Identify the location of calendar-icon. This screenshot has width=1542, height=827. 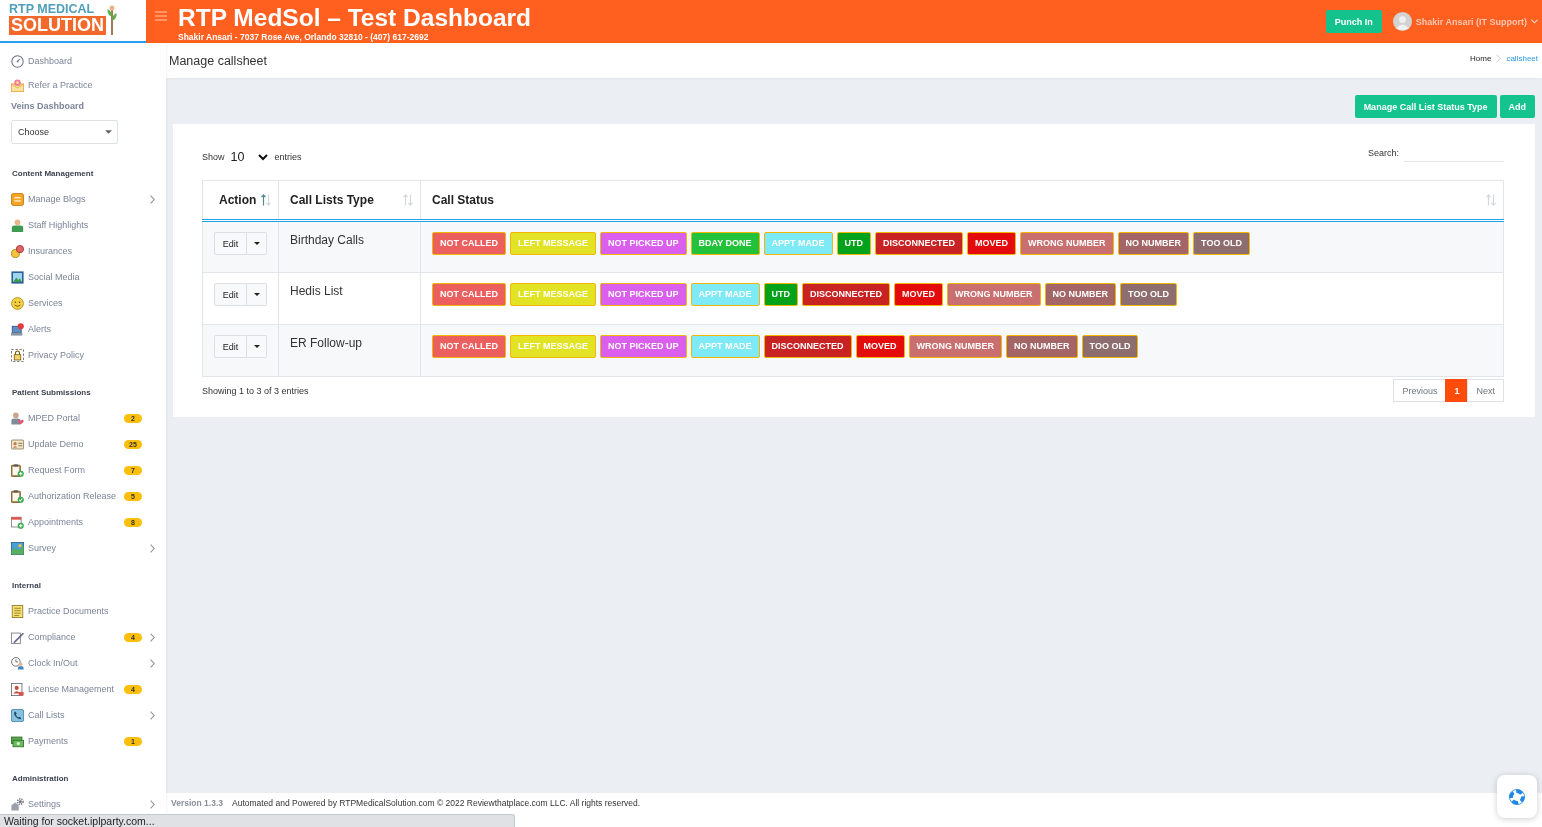
(17, 522).